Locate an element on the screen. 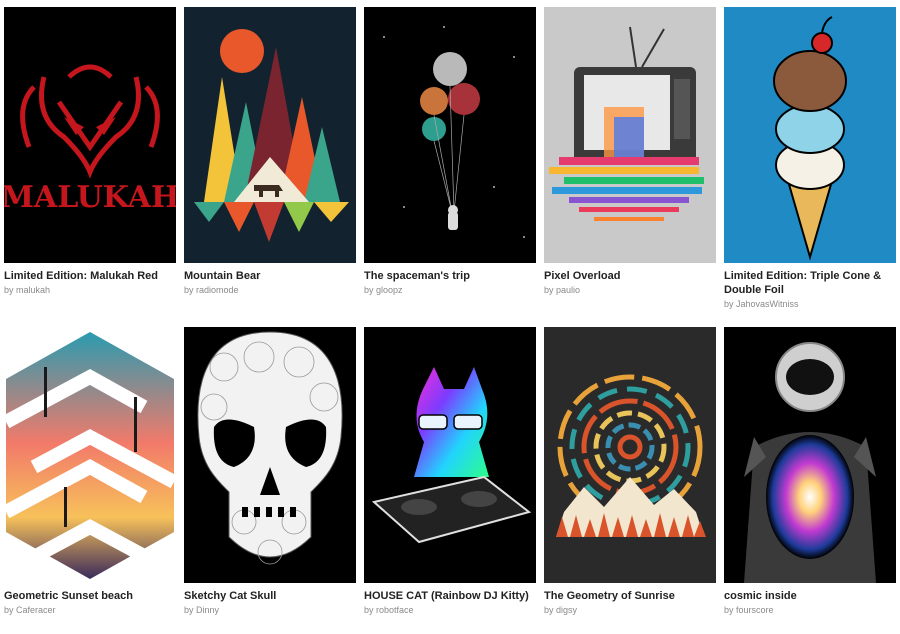 The image size is (900, 634). product-title: Sketchy Cat Skull is located at coordinates (270, 596).